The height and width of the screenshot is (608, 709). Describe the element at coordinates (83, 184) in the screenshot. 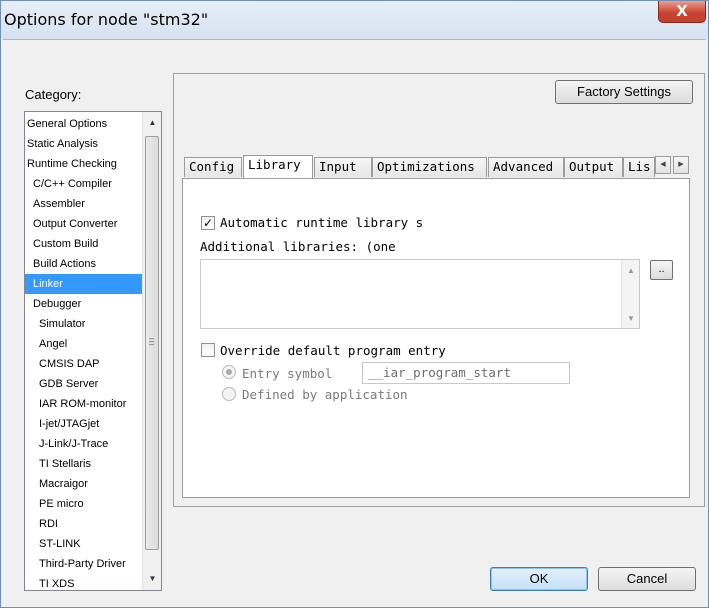

I see `category-item: C/C++ Compiler` at that location.